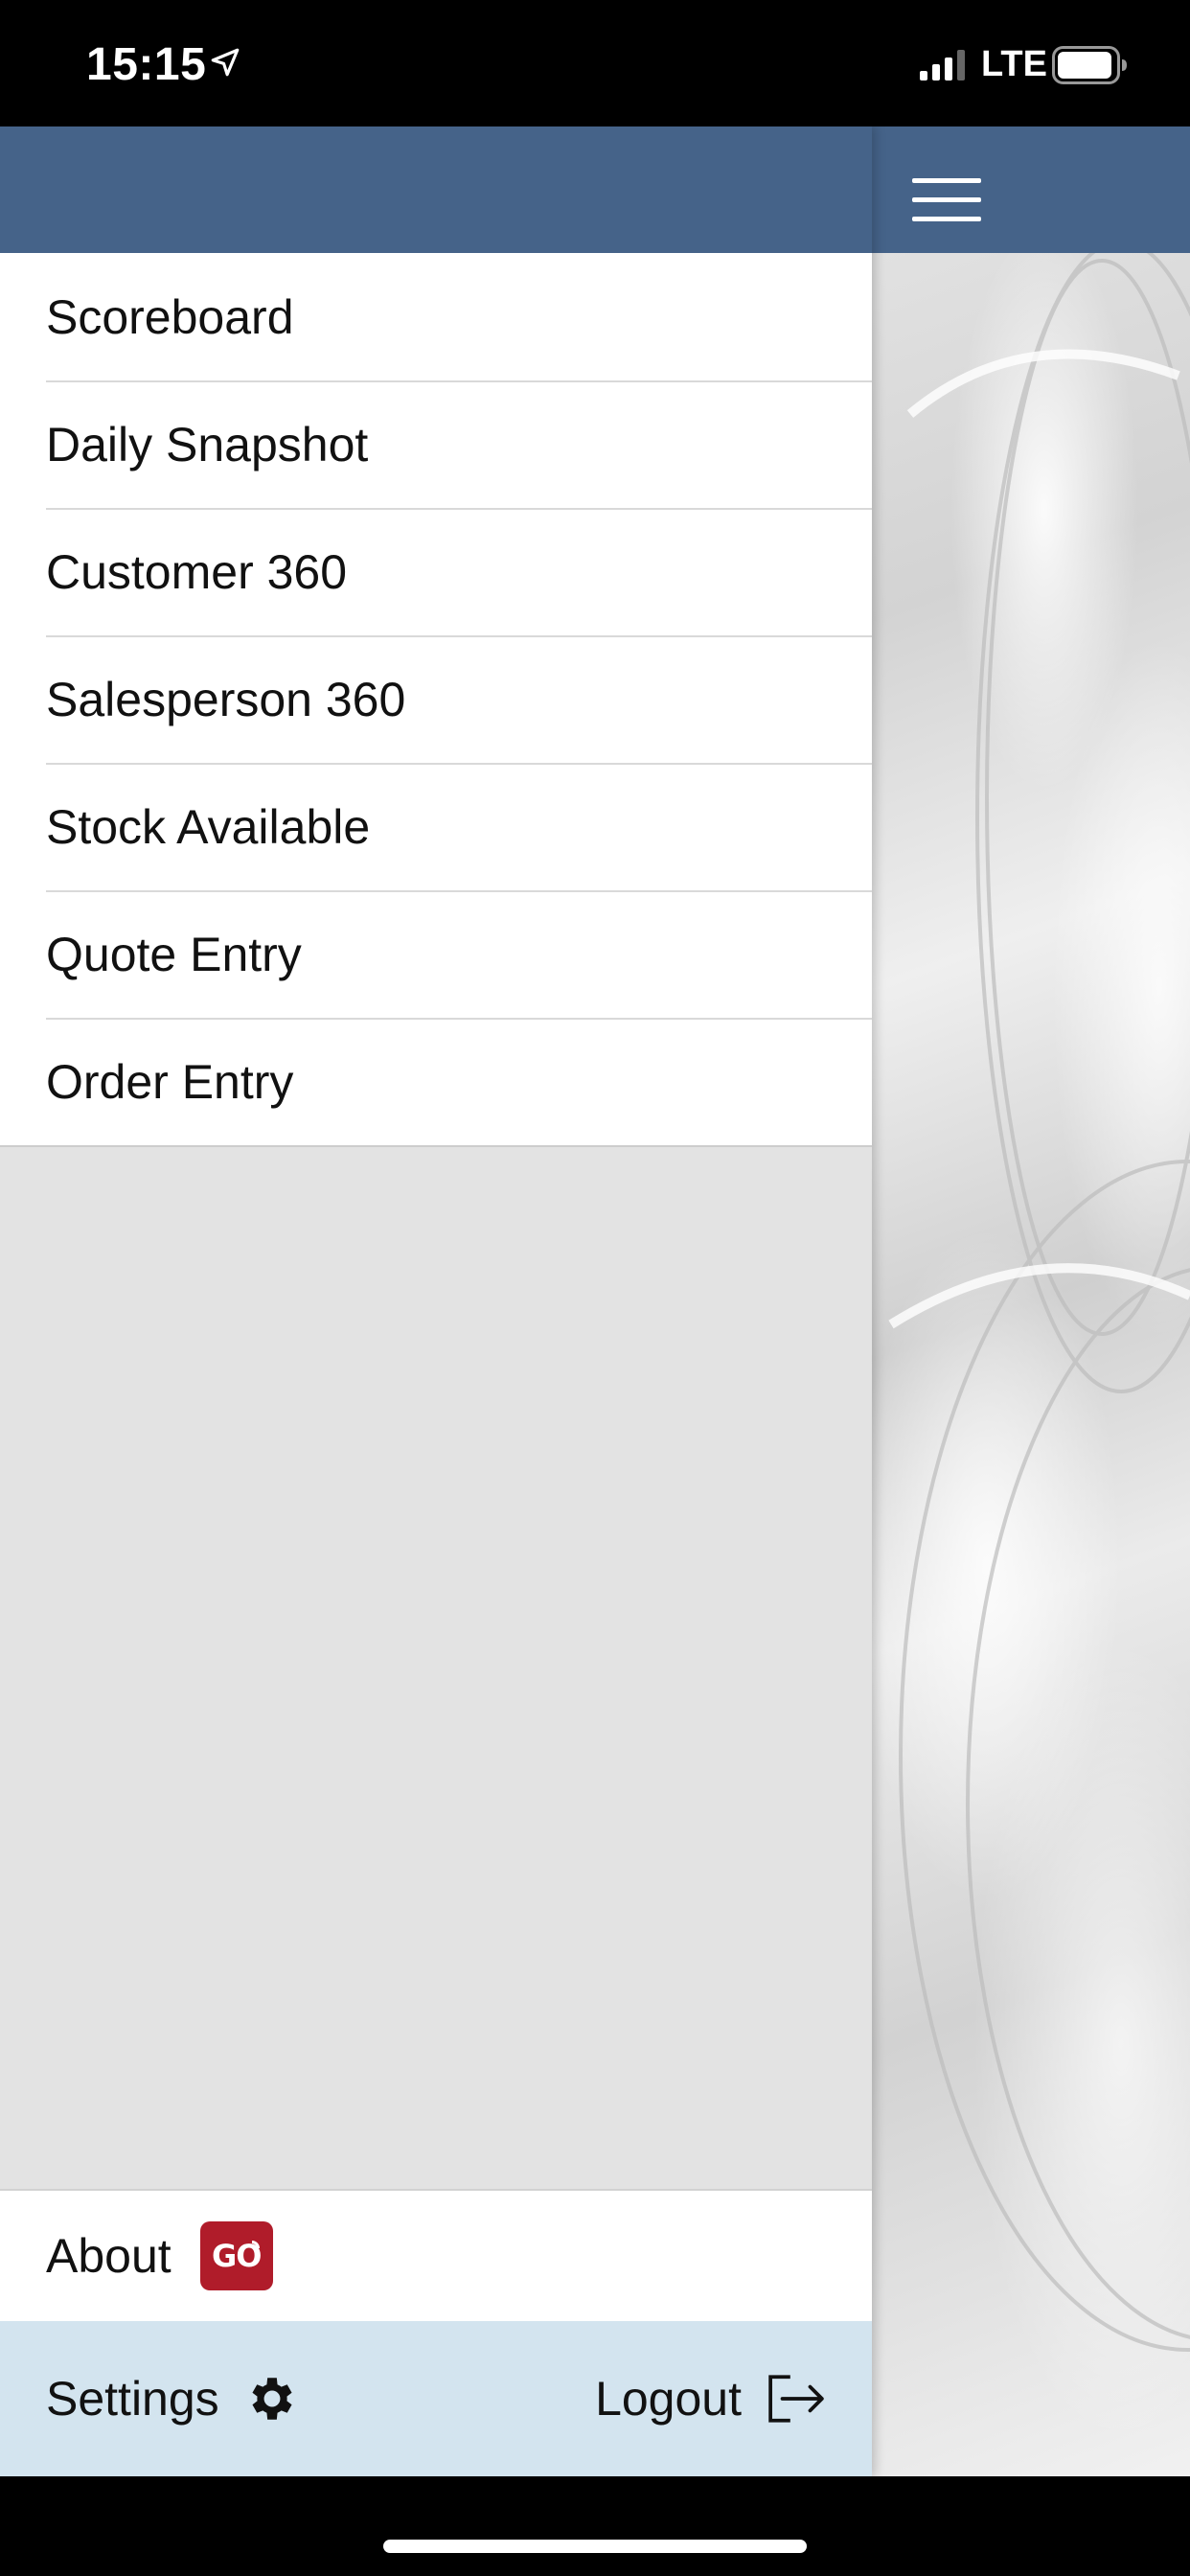 This screenshot has height=2576, width=1190. What do you see at coordinates (226, 63) in the screenshot?
I see `location-arrow-icon` at bounding box center [226, 63].